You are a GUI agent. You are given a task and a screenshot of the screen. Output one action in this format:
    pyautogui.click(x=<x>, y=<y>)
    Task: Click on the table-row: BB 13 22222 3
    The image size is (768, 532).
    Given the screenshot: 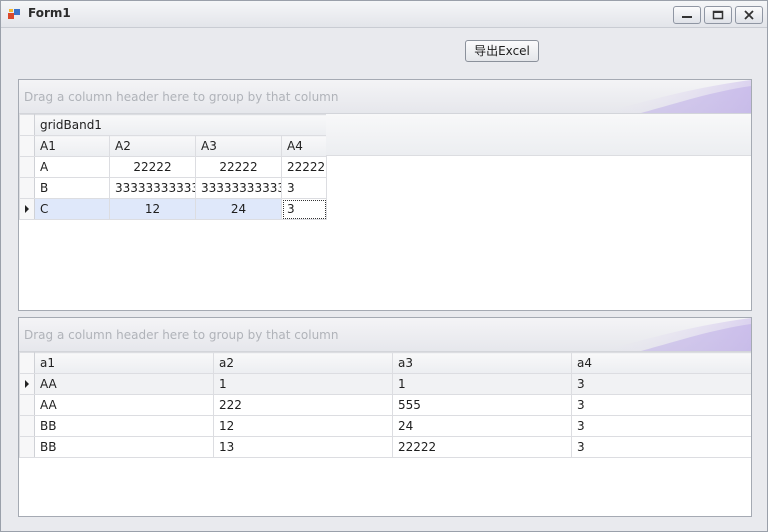 What is the action you would take?
    pyautogui.click(x=385, y=447)
    